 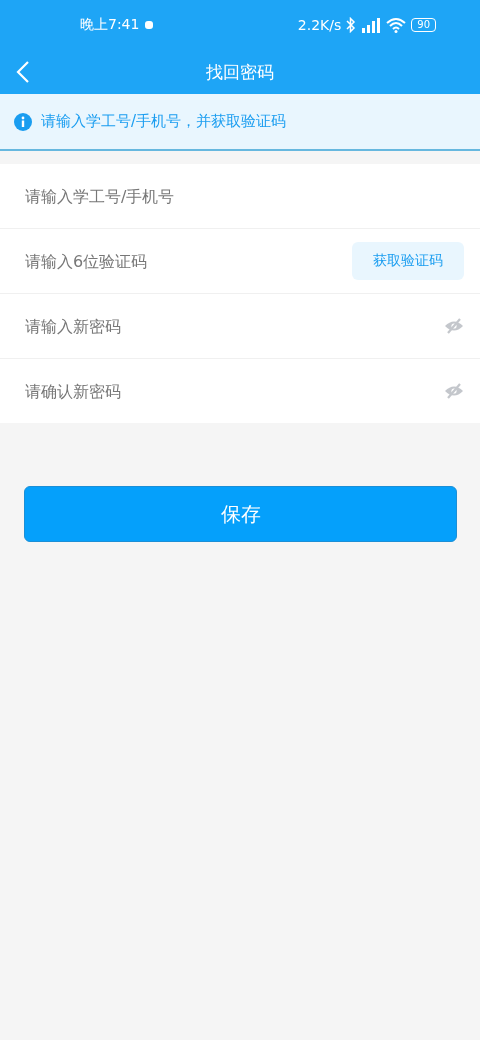 What do you see at coordinates (240, 514) in the screenshot?
I see `save-button: 保存` at bounding box center [240, 514].